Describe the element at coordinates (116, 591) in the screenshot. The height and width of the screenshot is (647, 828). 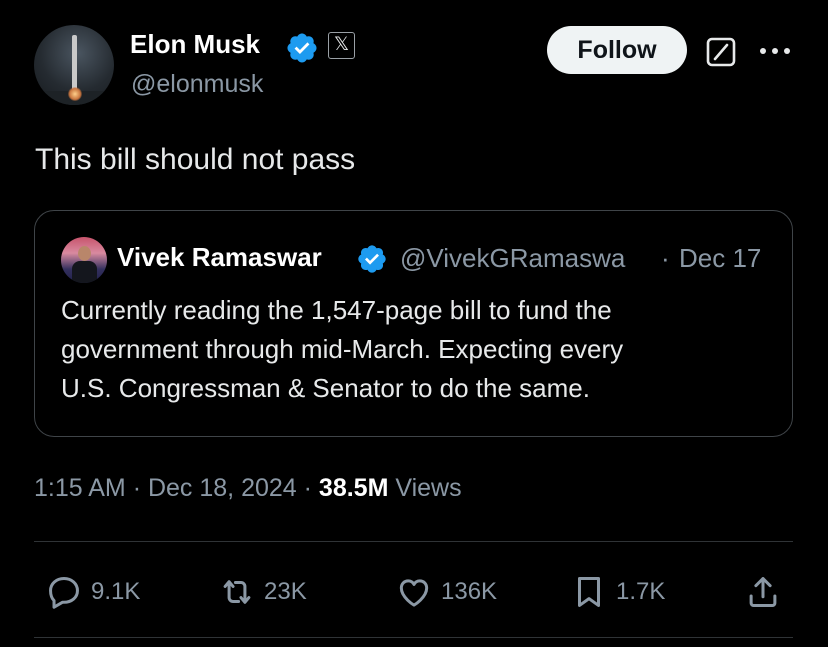
I see `reply-count: 9.1K` at that location.